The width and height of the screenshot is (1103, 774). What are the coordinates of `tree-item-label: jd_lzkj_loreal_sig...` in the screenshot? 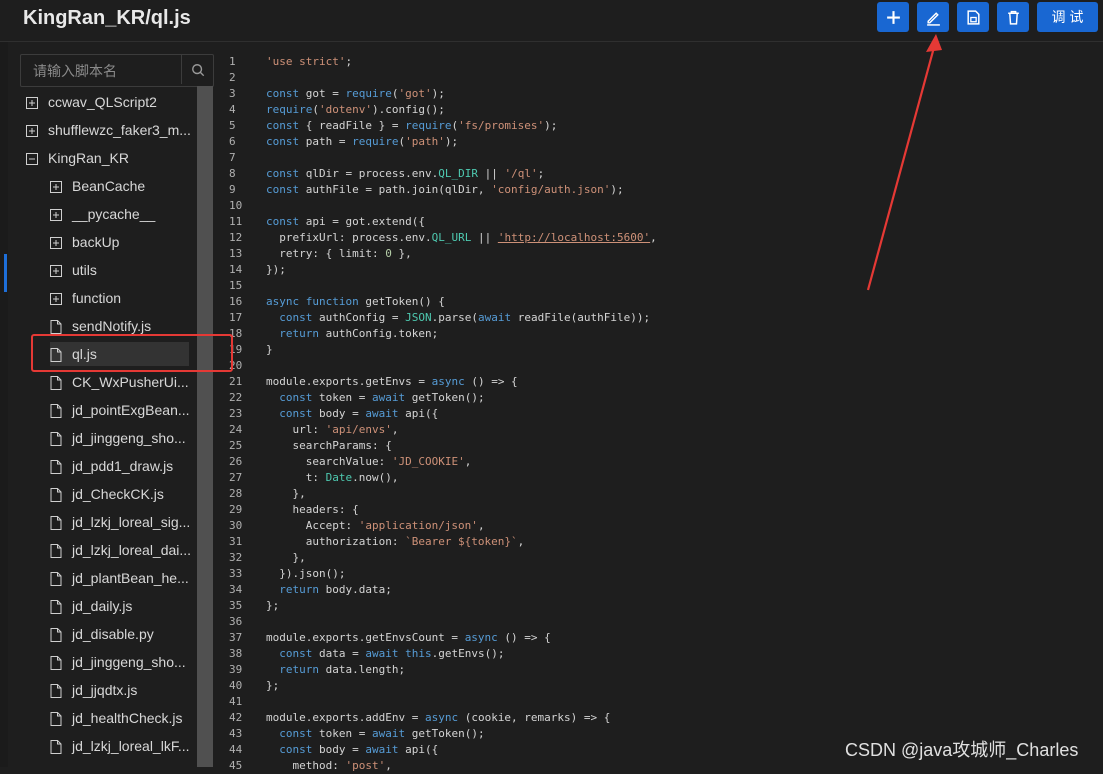 It's located at (131, 522).